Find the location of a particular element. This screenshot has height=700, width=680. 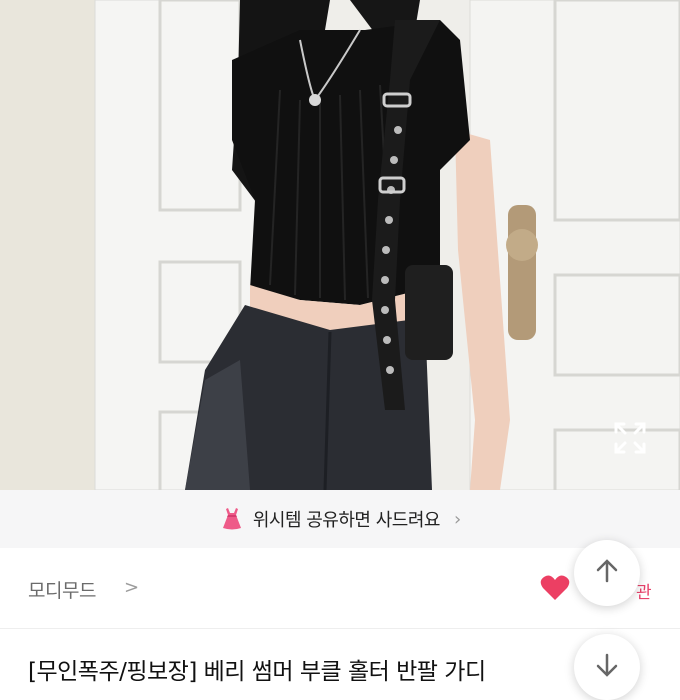

chevron-right-icon: > is located at coordinates (132, 587).